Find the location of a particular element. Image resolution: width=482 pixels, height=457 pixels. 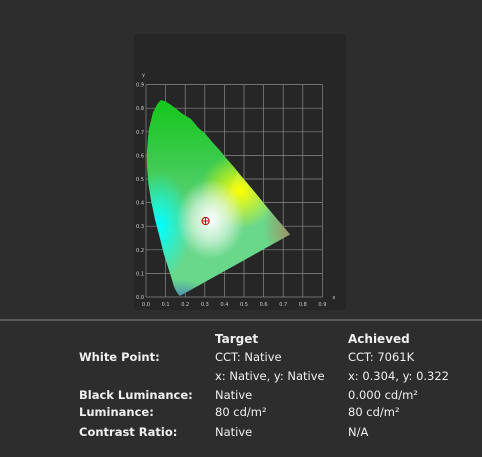

x-tick-label: 0.7 is located at coordinates (283, 305).